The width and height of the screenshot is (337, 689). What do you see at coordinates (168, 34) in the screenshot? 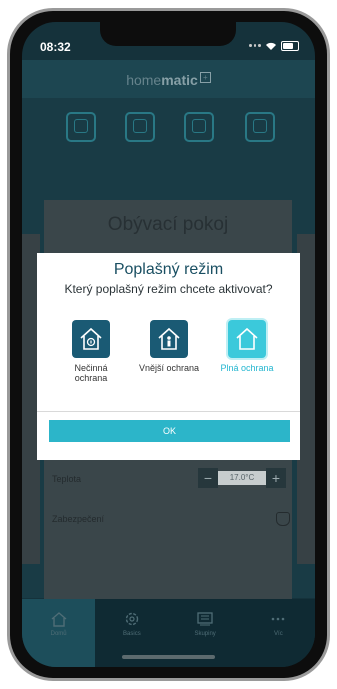
I see `notch` at bounding box center [168, 34].